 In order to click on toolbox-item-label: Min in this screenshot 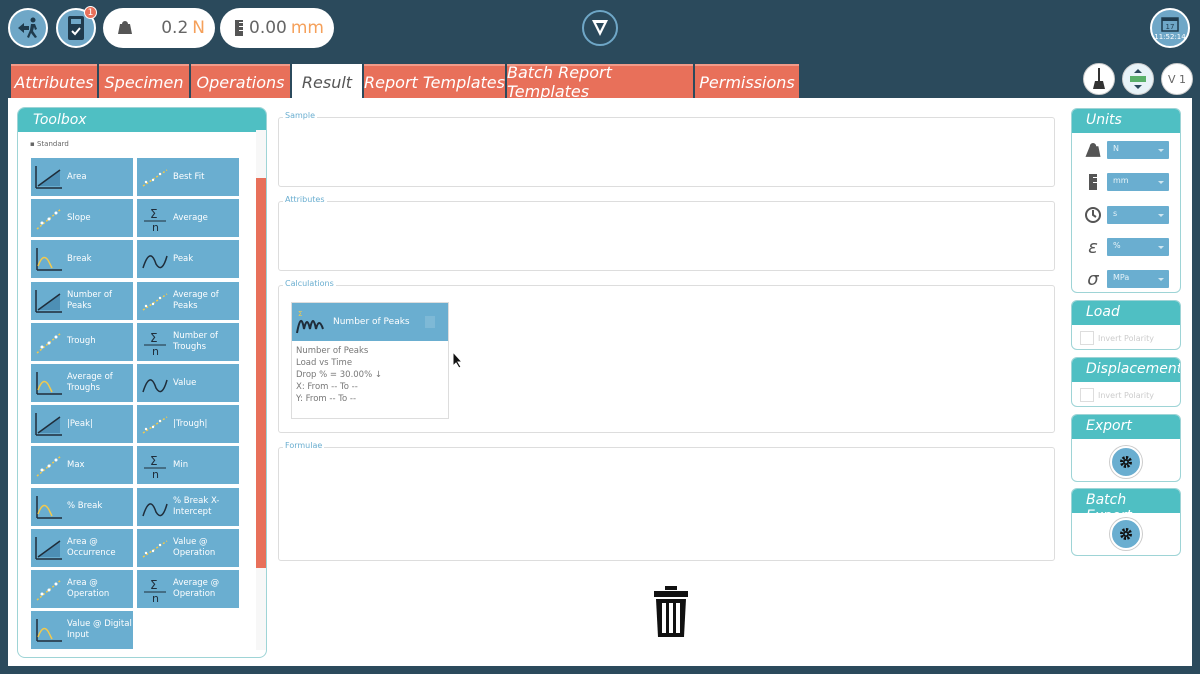, I will do `click(181, 464)`.